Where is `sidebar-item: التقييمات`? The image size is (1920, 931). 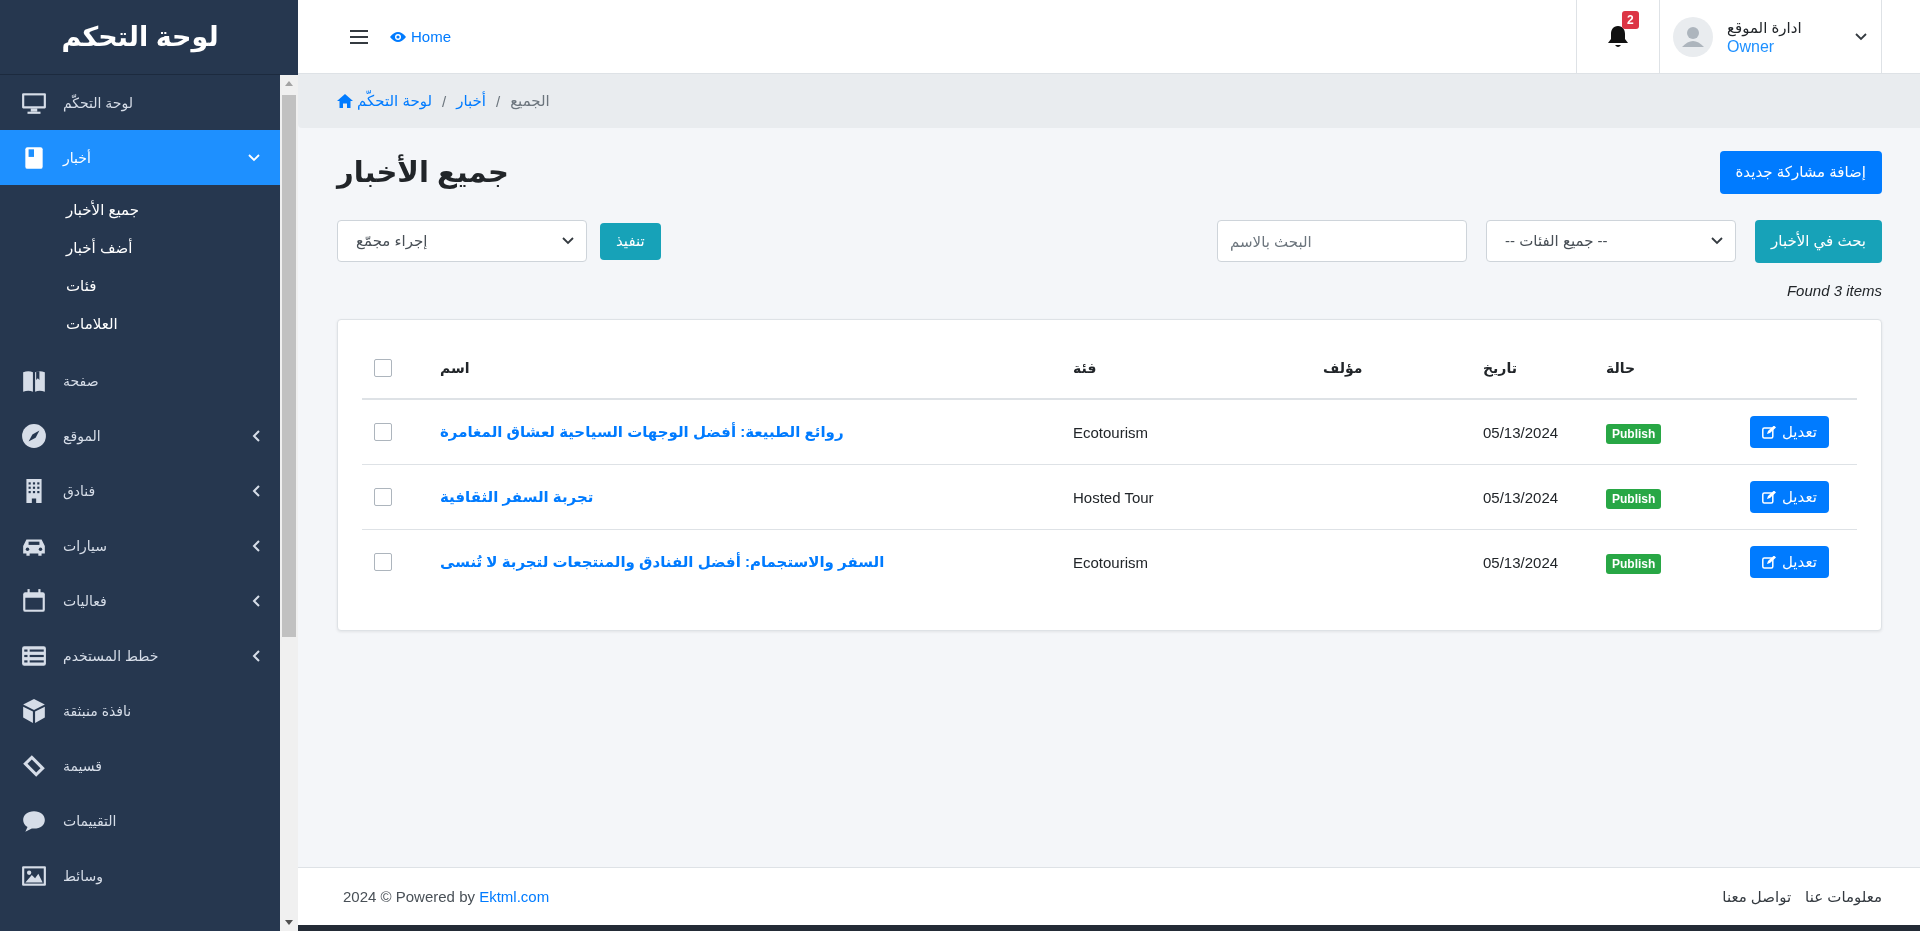 sidebar-item: التقييمات is located at coordinates (140, 820).